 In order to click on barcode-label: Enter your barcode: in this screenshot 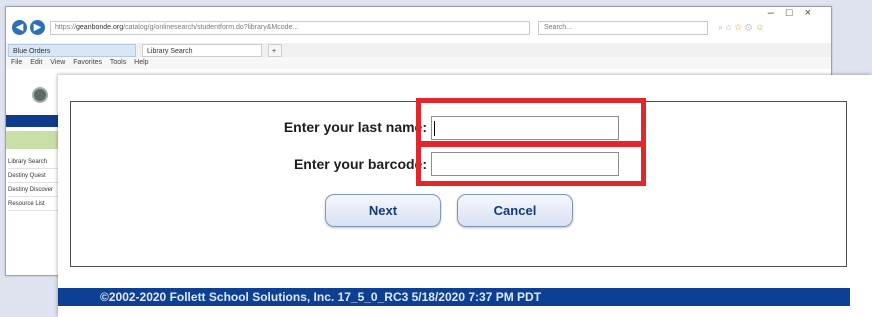, I will do `click(360, 164)`.